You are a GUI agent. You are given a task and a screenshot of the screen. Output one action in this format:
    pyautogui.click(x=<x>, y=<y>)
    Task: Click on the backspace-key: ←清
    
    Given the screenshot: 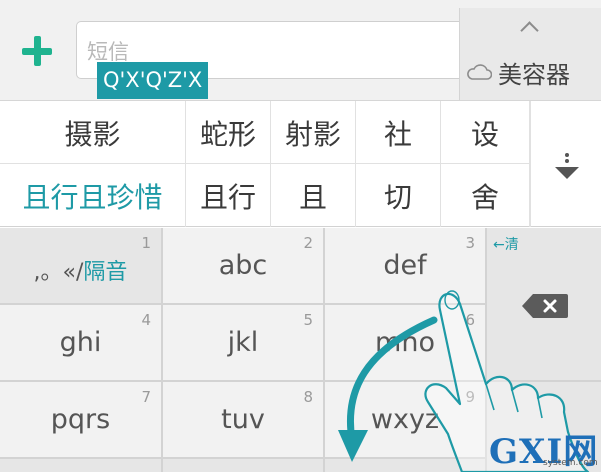 What is the action you would take?
    pyautogui.click(x=544, y=305)
    